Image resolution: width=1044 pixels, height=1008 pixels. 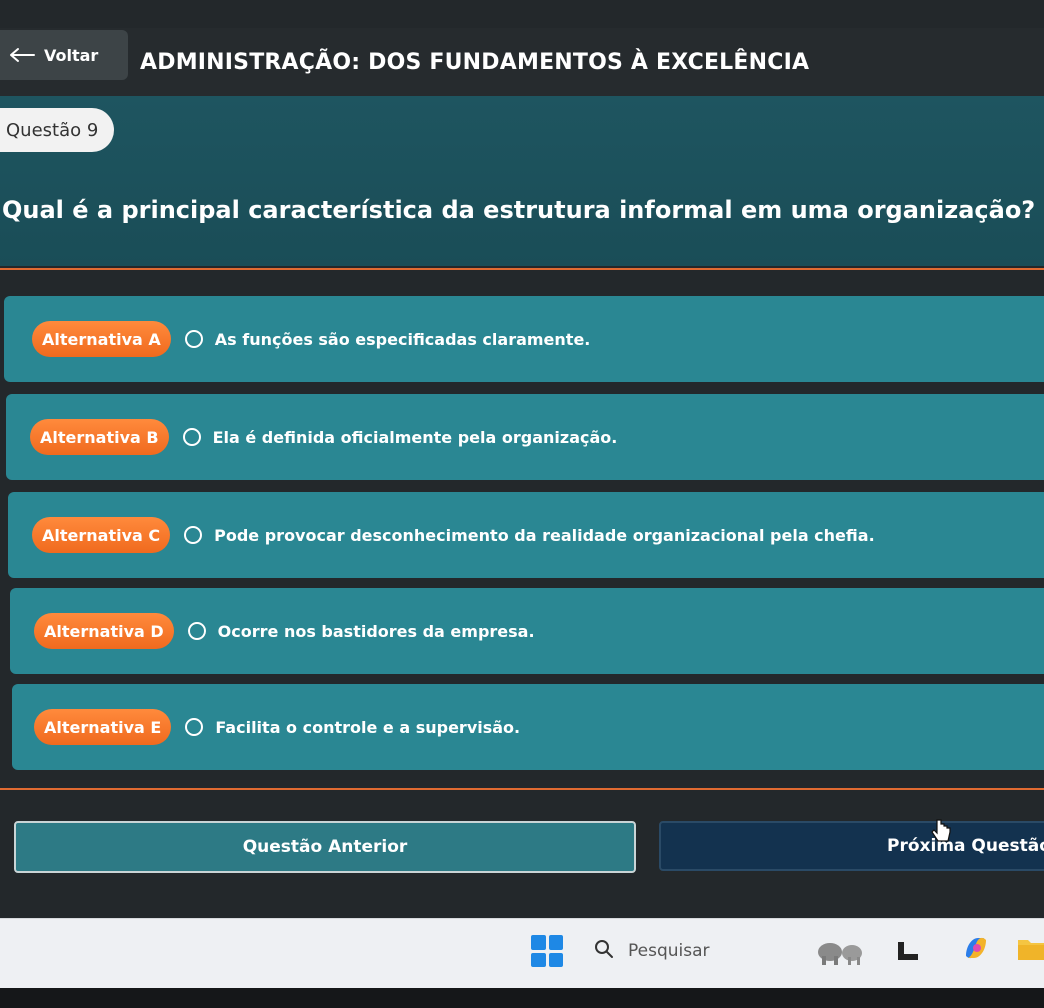 I want to click on search-placeholder: Pesquisar, so click(x=669, y=951).